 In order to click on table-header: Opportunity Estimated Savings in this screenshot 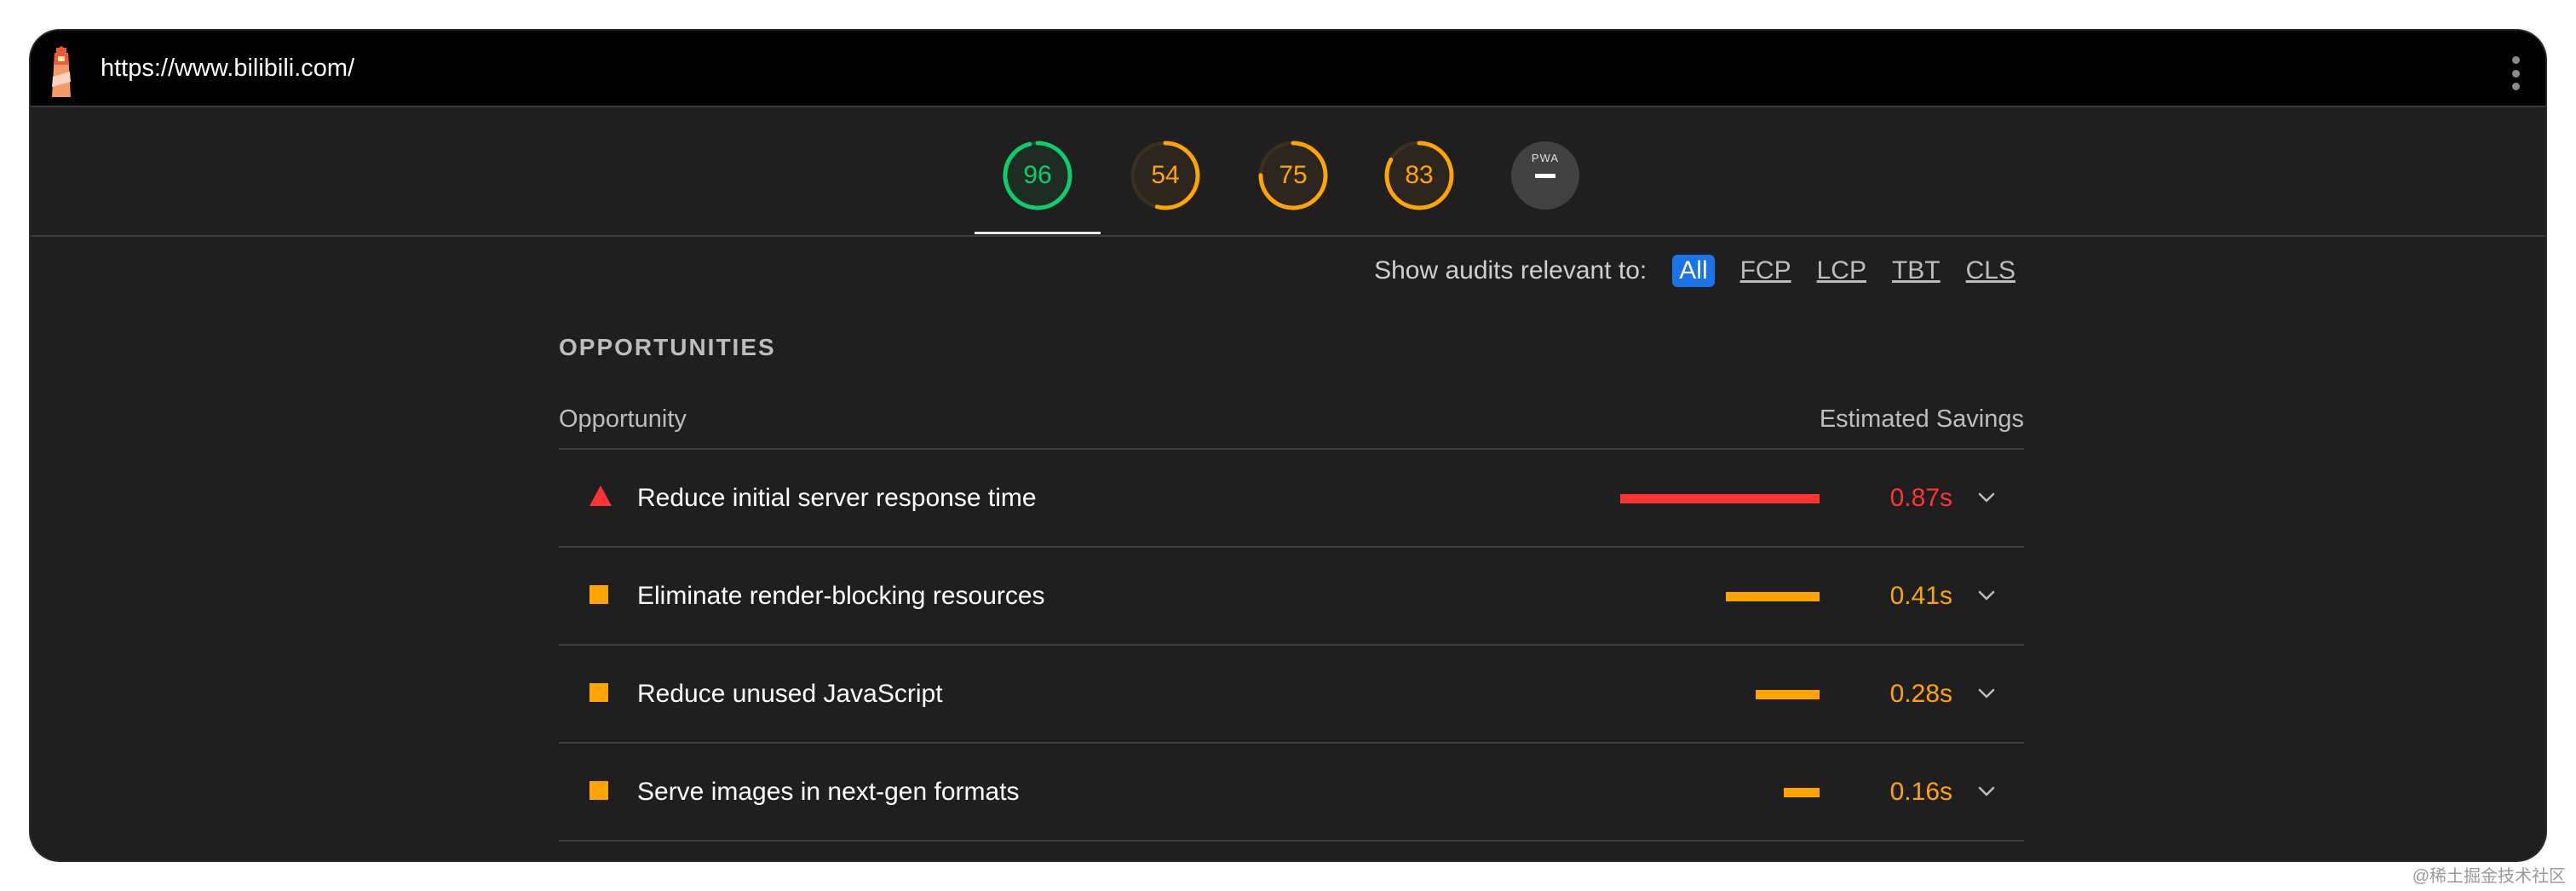, I will do `click(1291, 427)`.